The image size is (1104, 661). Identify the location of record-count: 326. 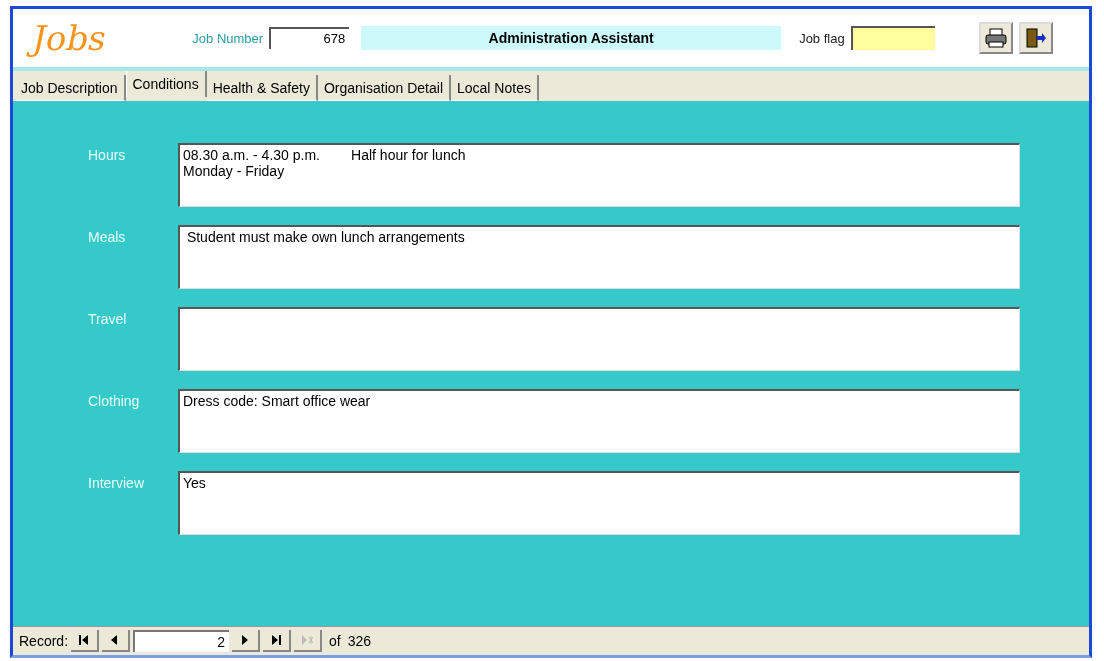
(359, 641).